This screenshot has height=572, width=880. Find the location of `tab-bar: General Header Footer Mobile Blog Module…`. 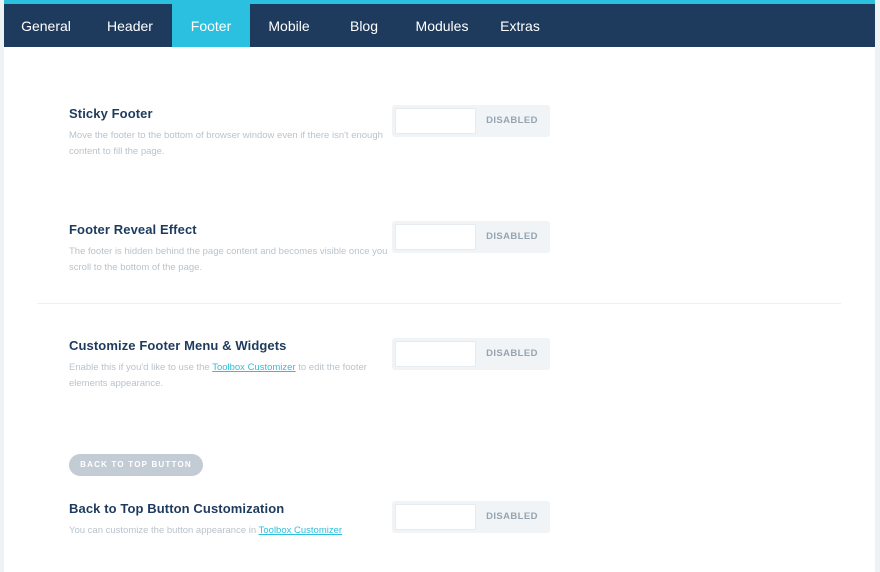

tab-bar: General Header Footer Mobile Blog Module… is located at coordinates (439, 25).